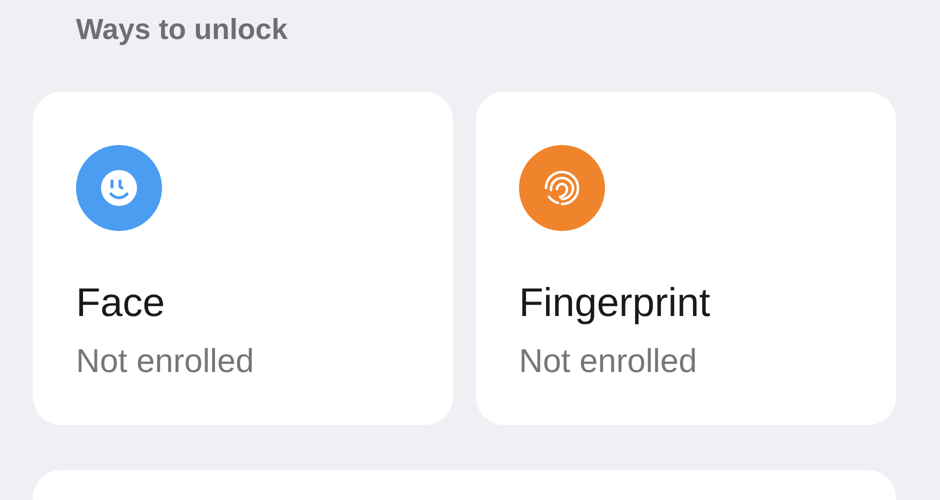 This screenshot has width=940, height=500. Describe the element at coordinates (182, 30) in the screenshot. I see `section-title: Ways to unlock` at that location.